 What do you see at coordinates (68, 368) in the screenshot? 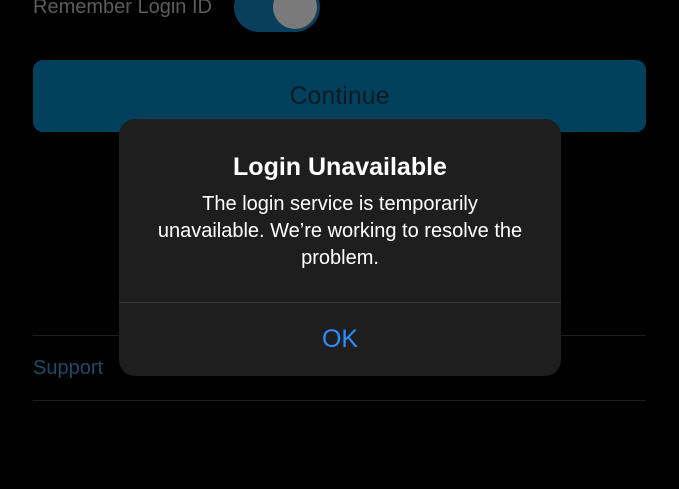
I see `support-link: Support` at bounding box center [68, 368].